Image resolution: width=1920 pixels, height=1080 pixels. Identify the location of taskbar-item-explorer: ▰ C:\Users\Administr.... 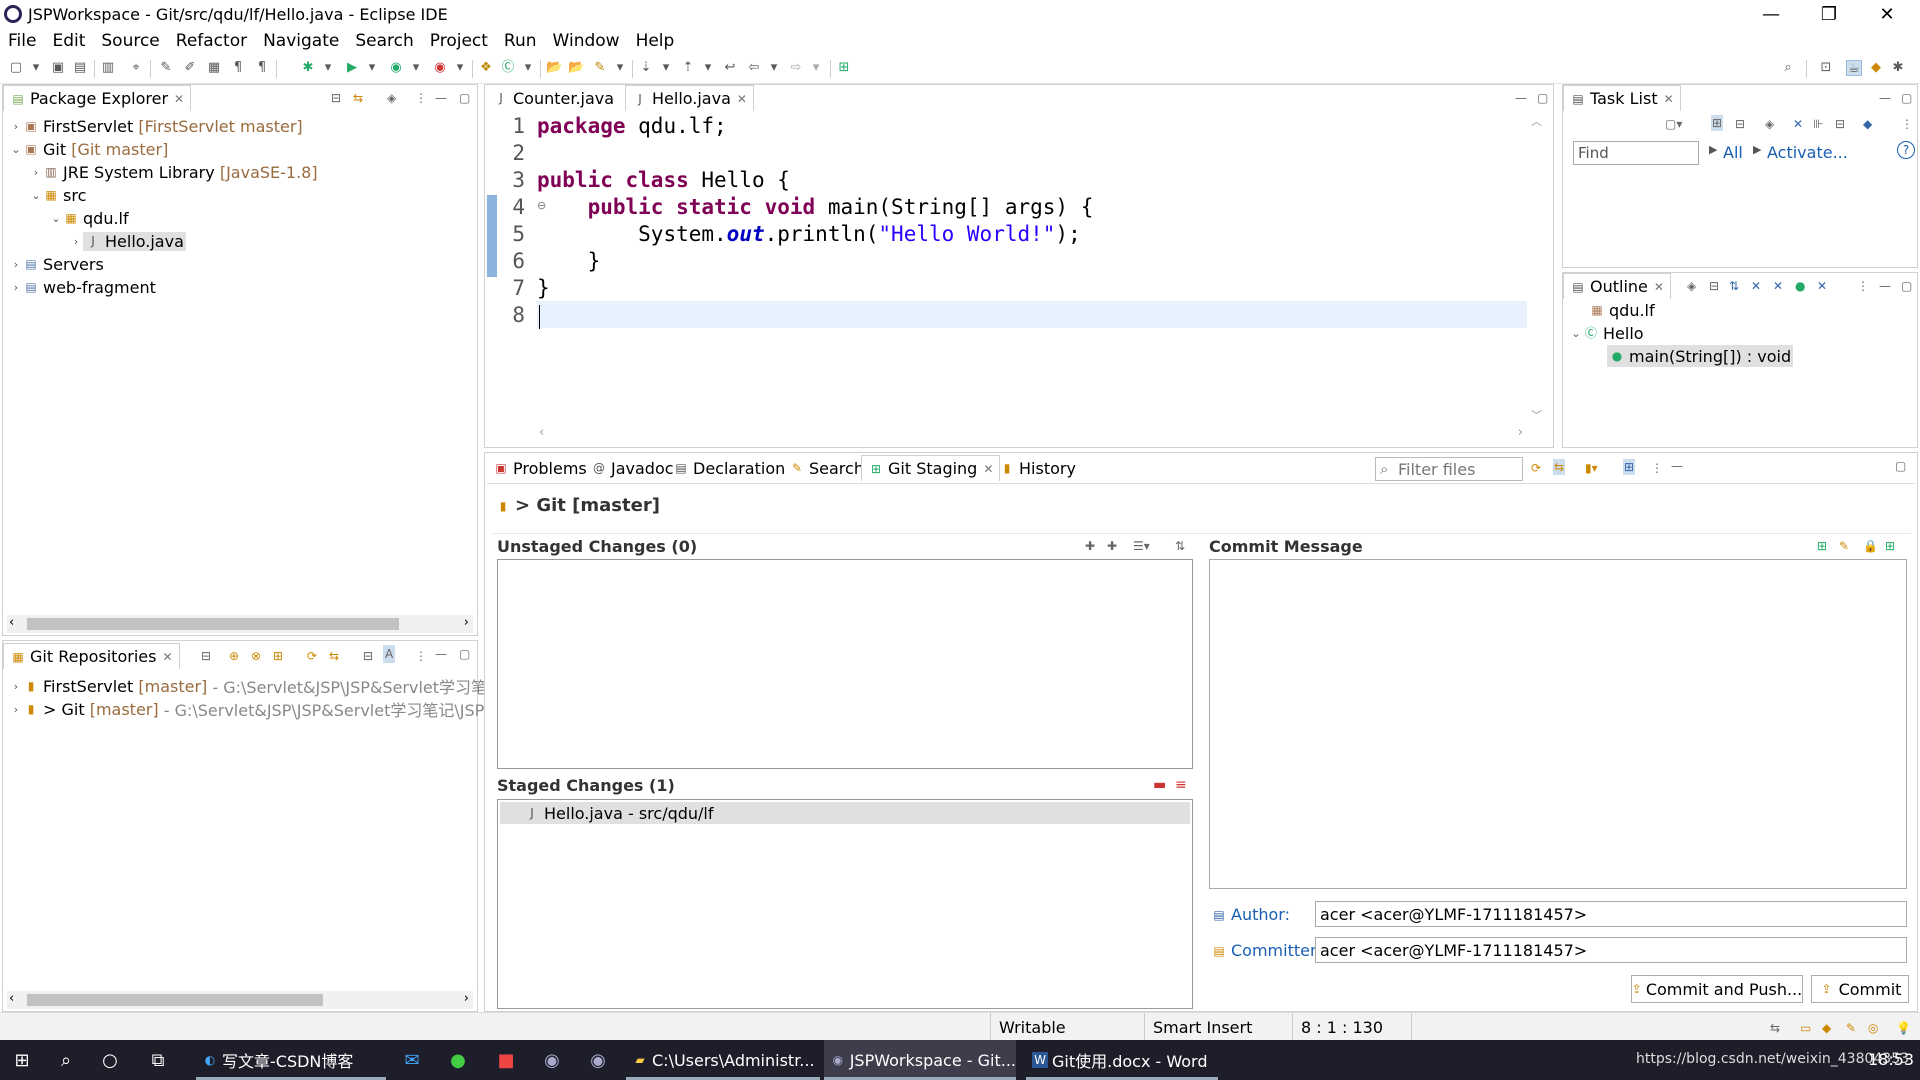
(723, 1060).